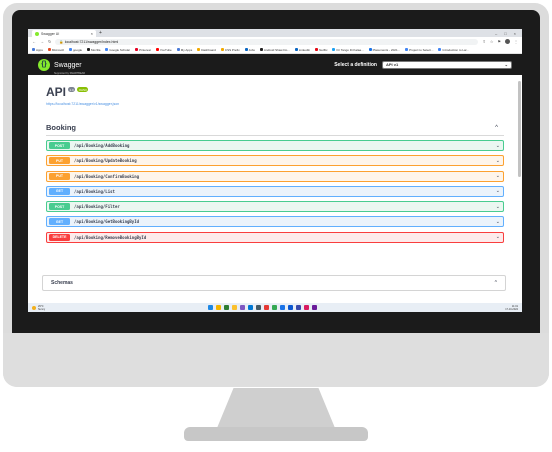 The width and height of the screenshot is (552, 452). I want to click on oas-badge: OAS3, so click(83, 89).